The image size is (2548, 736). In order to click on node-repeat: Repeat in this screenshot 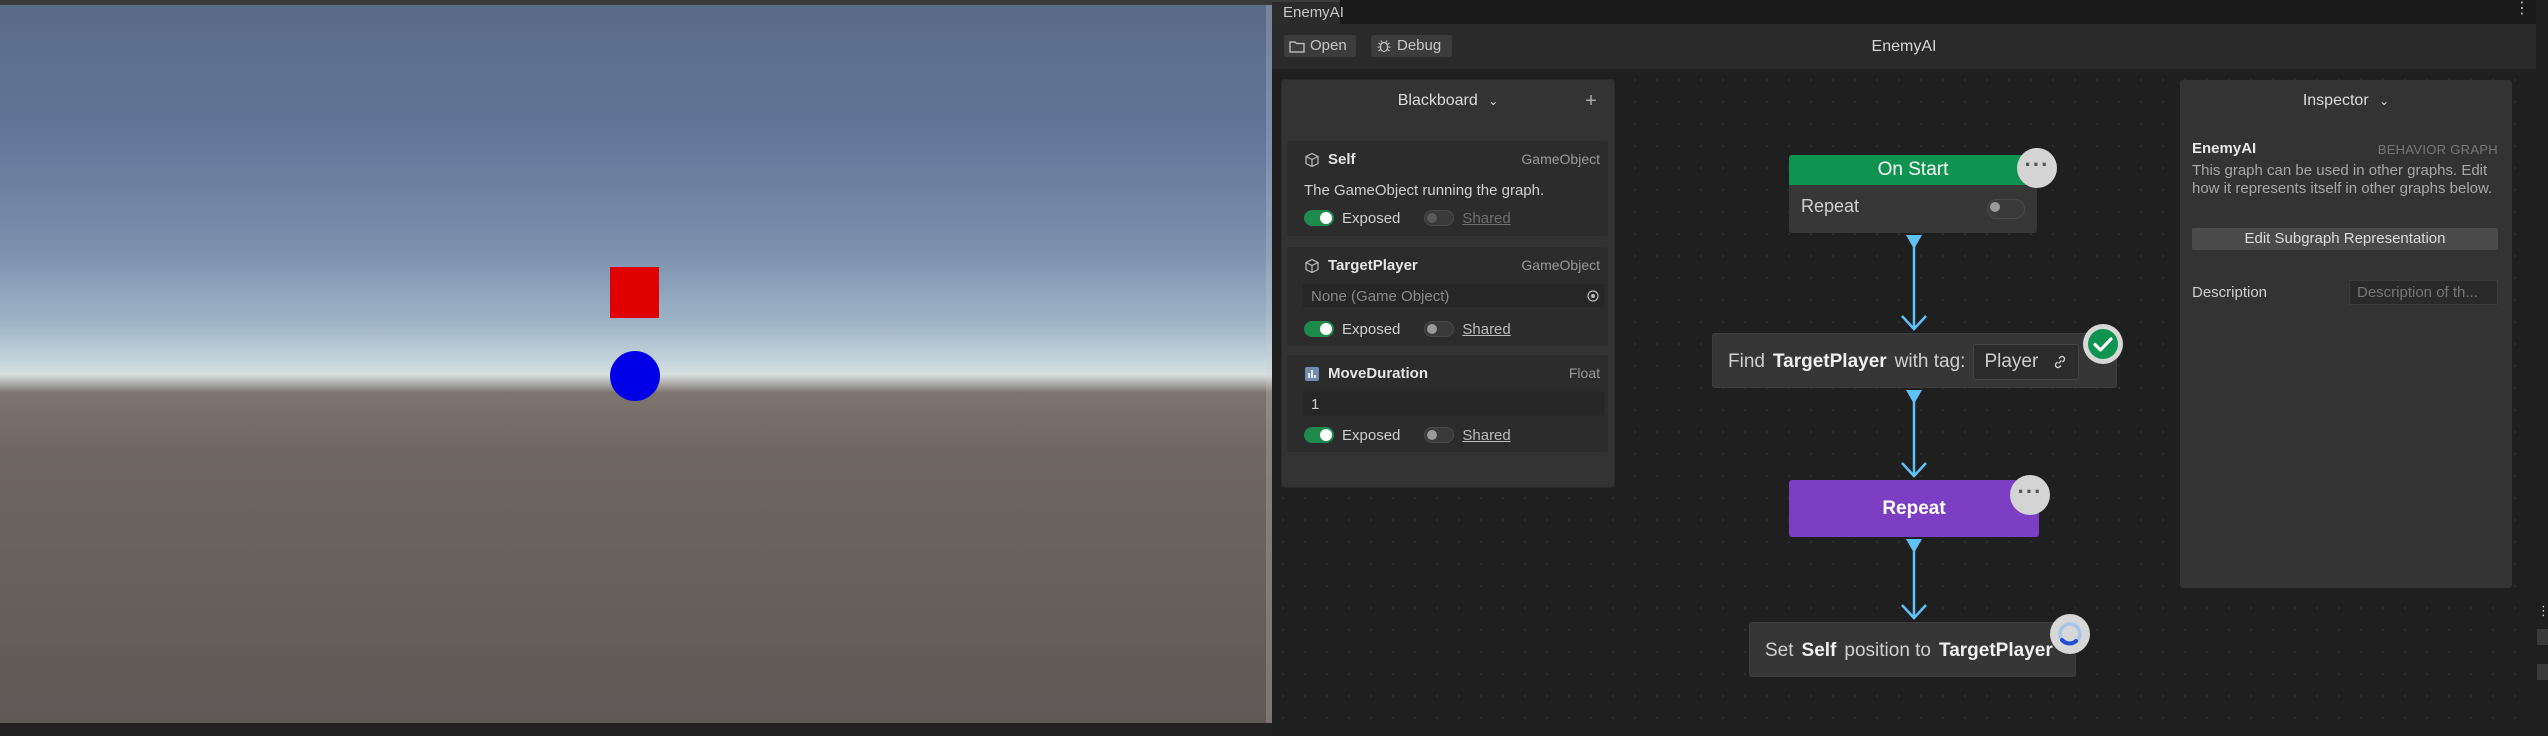, I will do `click(1914, 508)`.